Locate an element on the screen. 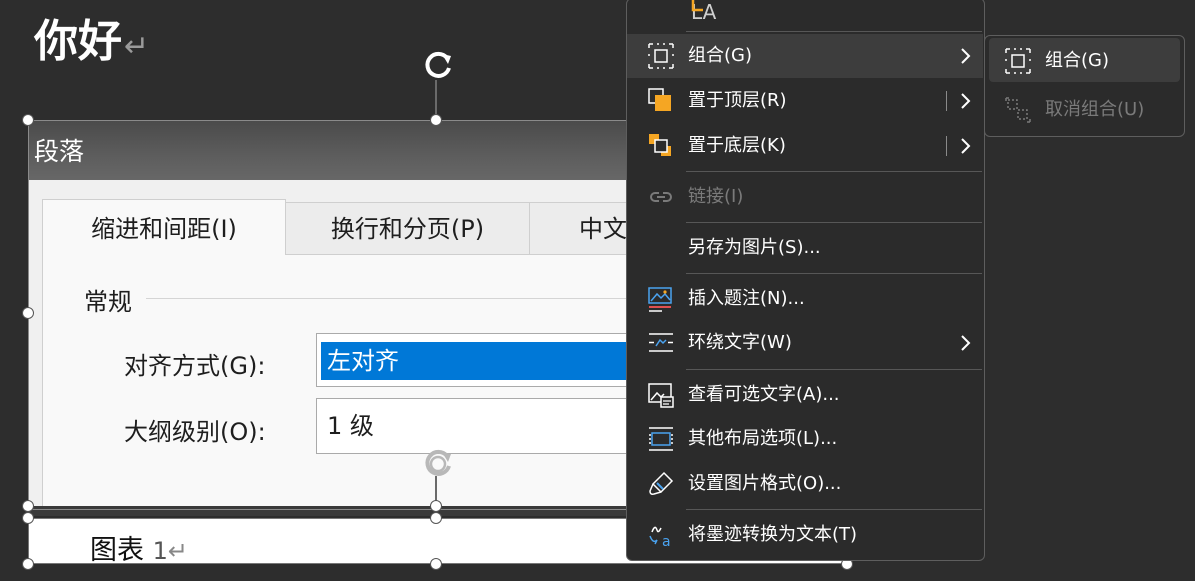 The height and width of the screenshot is (581, 1195). menu-item-label: 环绕文字(W) is located at coordinates (740, 342).